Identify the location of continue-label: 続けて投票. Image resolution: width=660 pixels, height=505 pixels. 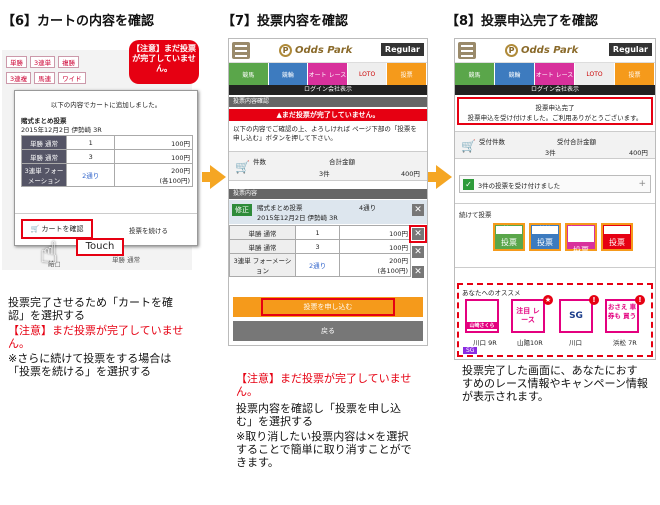
(475, 215).